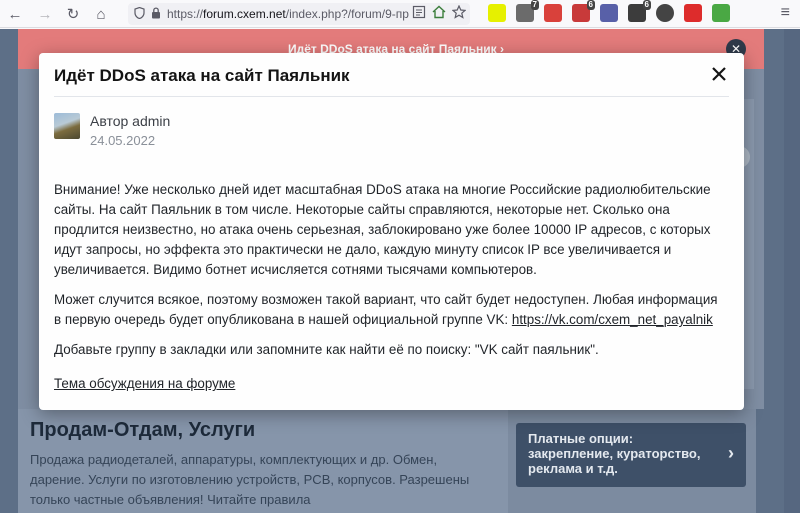  What do you see at coordinates (130, 121) in the screenshot?
I see `author-name: Автор admin` at bounding box center [130, 121].